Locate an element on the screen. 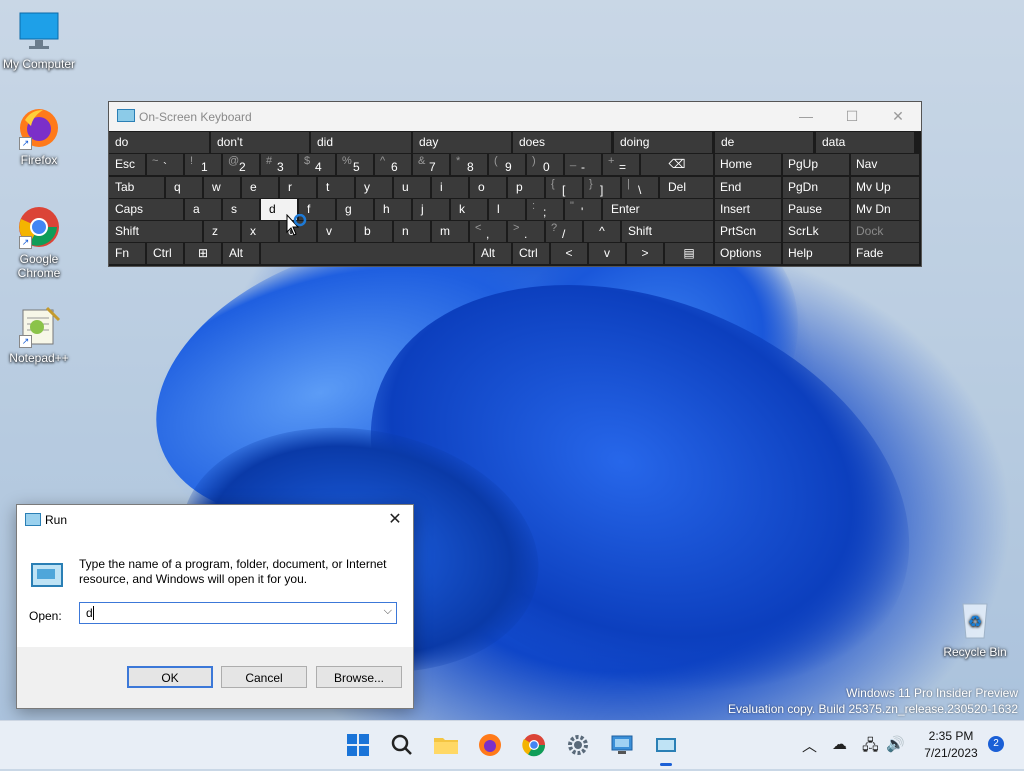 The height and width of the screenshot is (771, 1024). on-screen-keyboard-taskbar-icon is located at coordinates (666, 747).